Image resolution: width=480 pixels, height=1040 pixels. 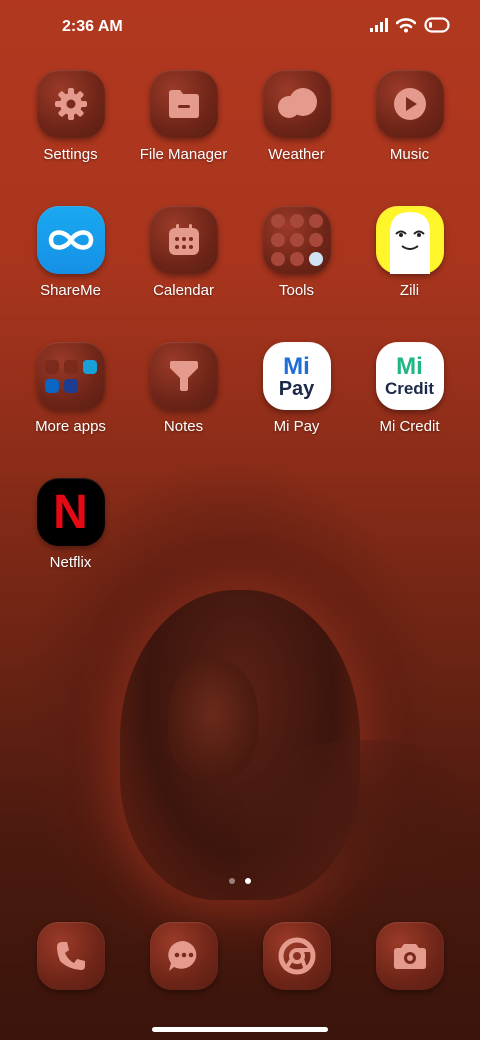 I want to click on app-tools: Tools, so click(x=296, y=274).